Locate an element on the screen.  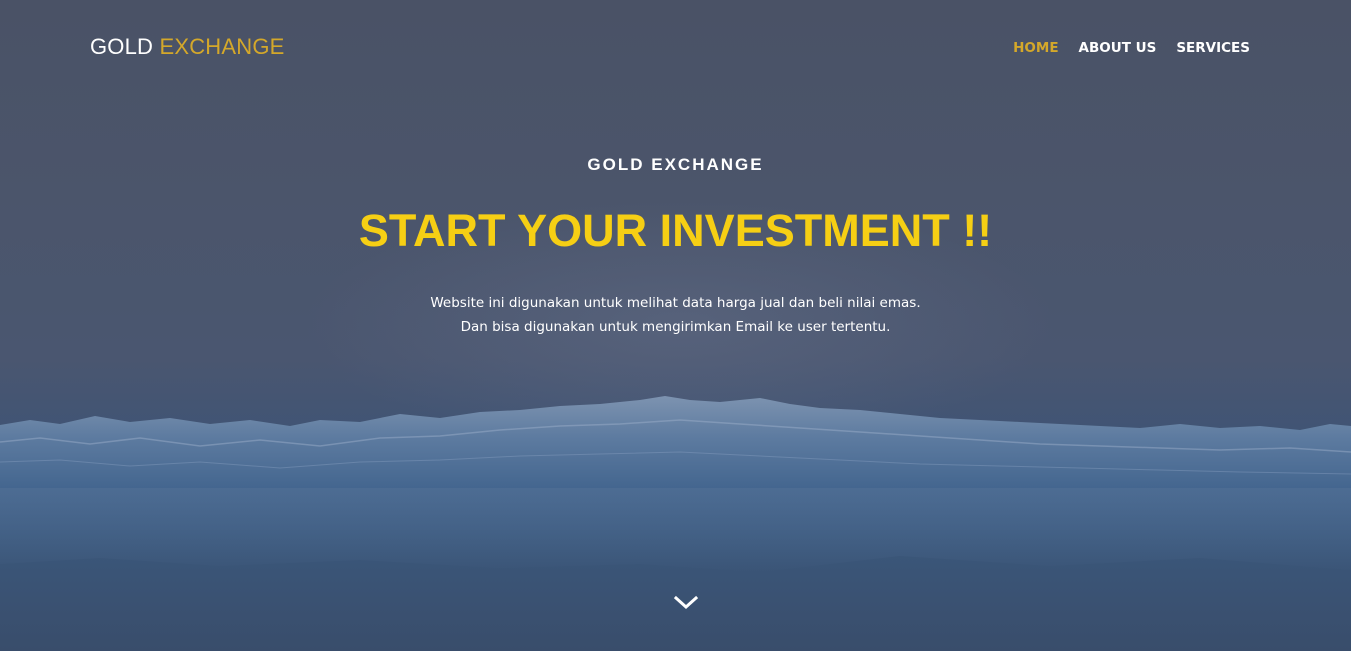
brand-logo: GOLD EXCHANGE is located at coordinates (187, 47).